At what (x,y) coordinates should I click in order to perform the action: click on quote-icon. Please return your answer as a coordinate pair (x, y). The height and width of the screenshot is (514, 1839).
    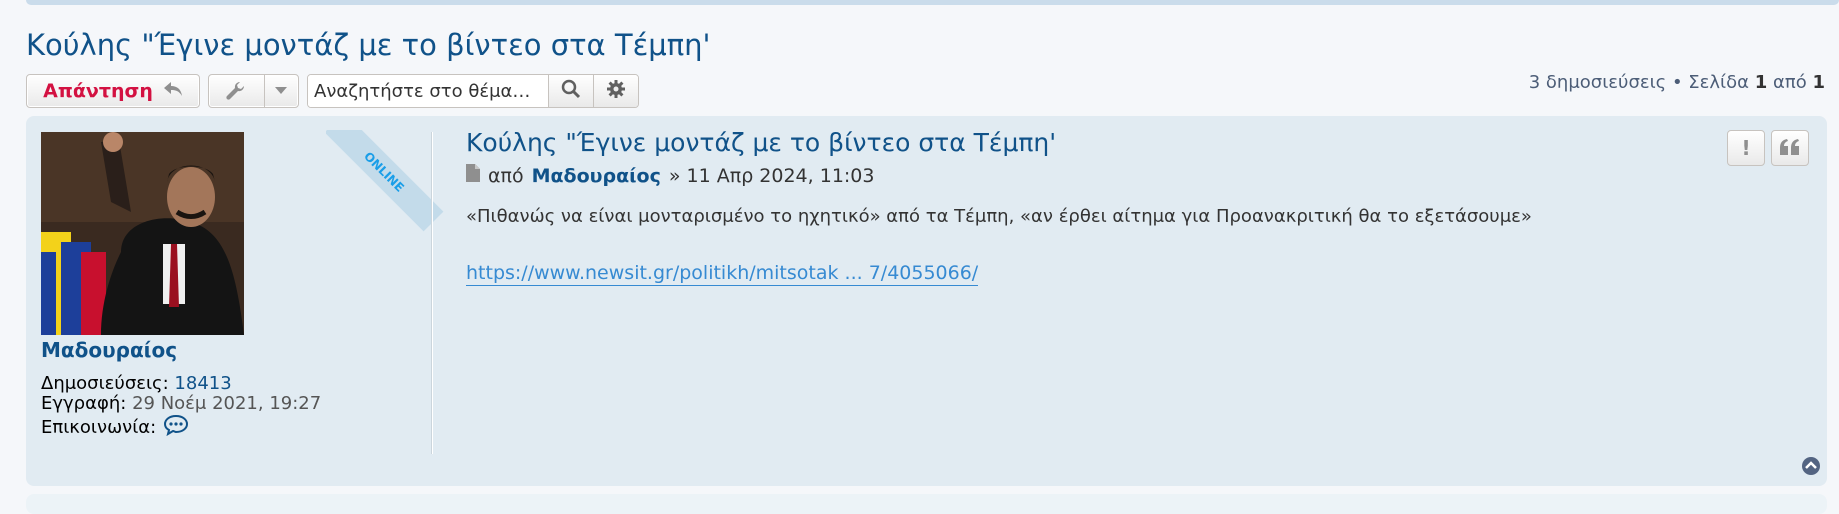
    Looking at the image, I should click on (1790, 148).